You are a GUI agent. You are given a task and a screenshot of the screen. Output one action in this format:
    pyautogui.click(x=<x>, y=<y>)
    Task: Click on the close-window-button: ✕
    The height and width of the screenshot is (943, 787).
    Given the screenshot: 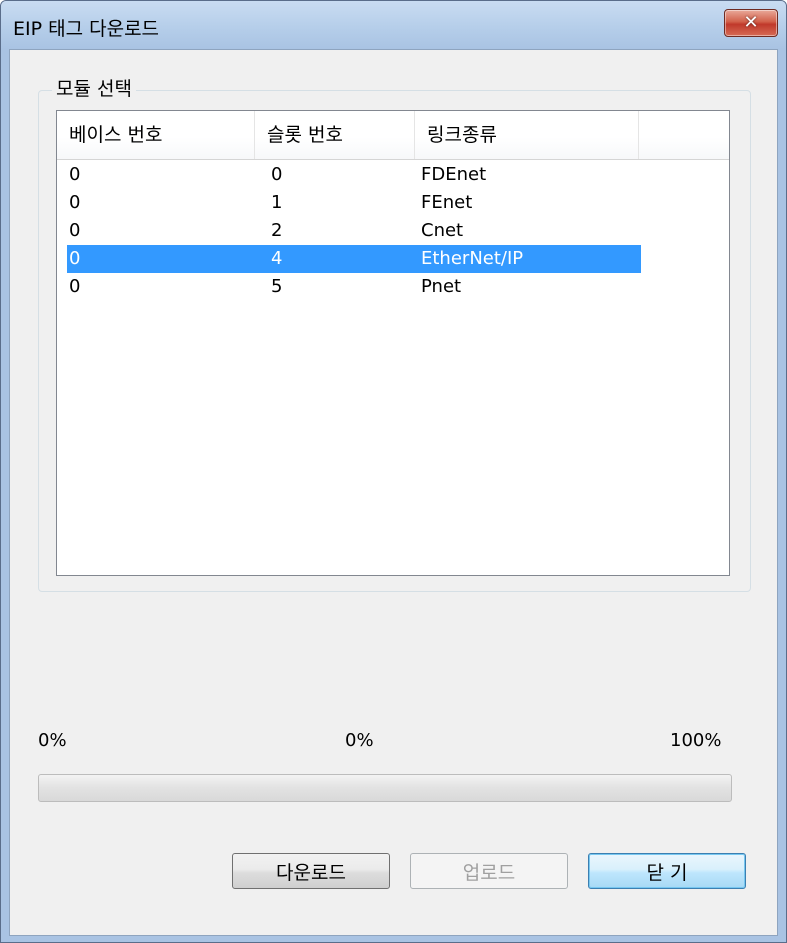 What is the action you would take?
    pyautogui.click(x=751, y=23)
    